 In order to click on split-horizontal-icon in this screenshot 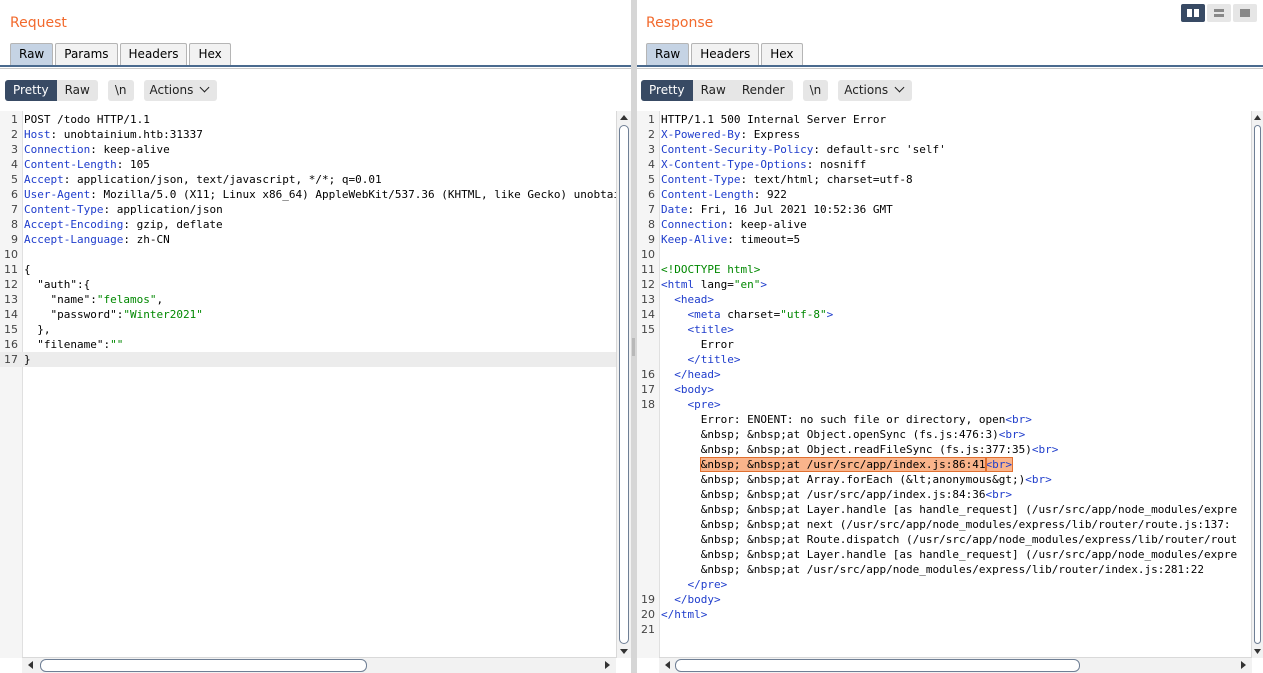, I will do `click(1193, 13)`.